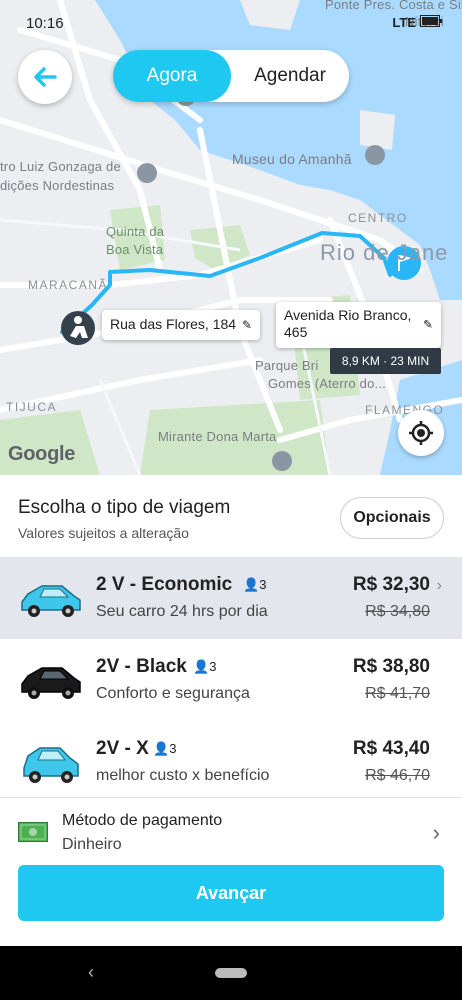  I want to click on ride-old-price: R$ 34,80, so click(397, 611).